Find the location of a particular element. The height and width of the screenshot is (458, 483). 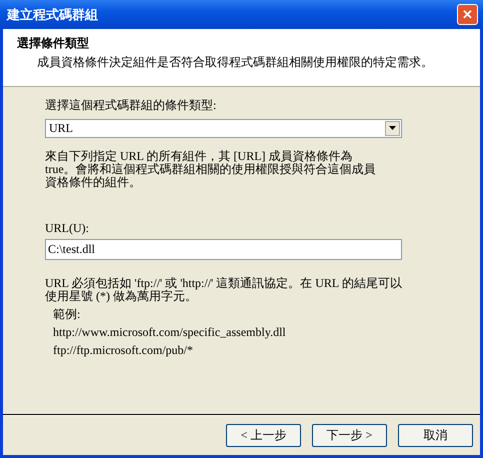

wizard-button: < 上一步 is located at coordinates (263, 435).